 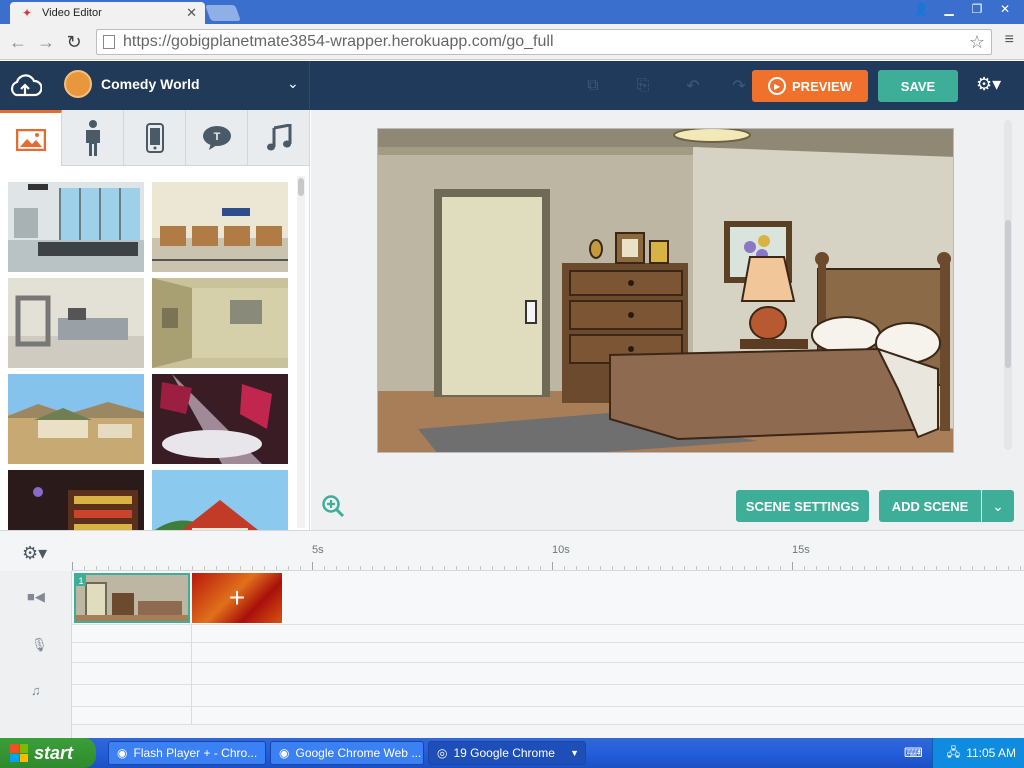 I want to click on tab-backgrounds, so click(x=31, y=138).